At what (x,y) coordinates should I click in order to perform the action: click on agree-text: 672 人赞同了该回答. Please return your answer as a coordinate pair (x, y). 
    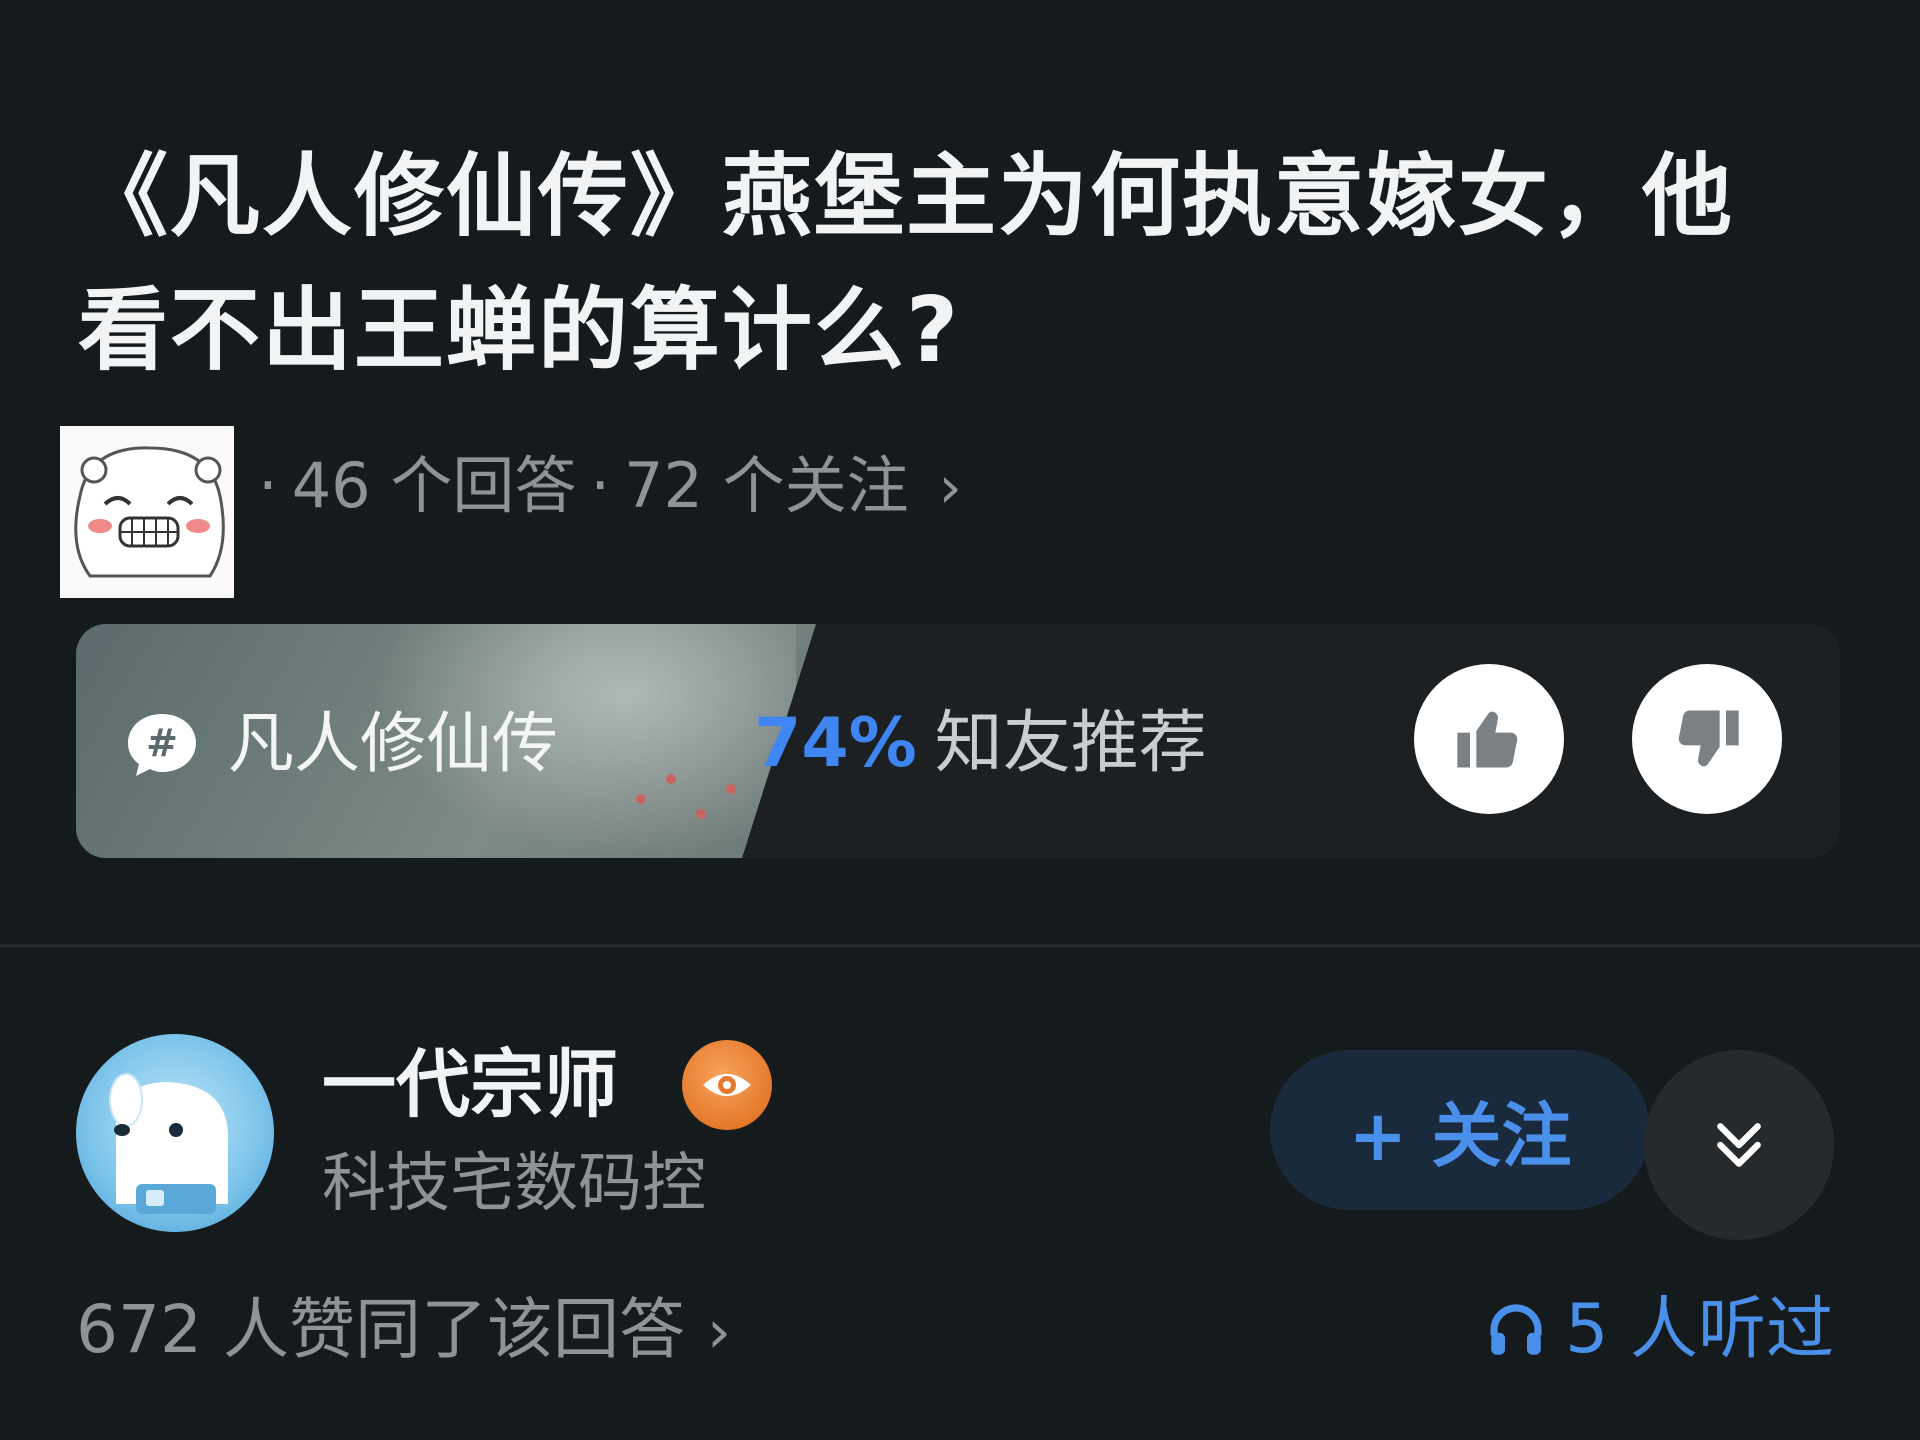
    Looking at the image, I should click on (380, 1329).